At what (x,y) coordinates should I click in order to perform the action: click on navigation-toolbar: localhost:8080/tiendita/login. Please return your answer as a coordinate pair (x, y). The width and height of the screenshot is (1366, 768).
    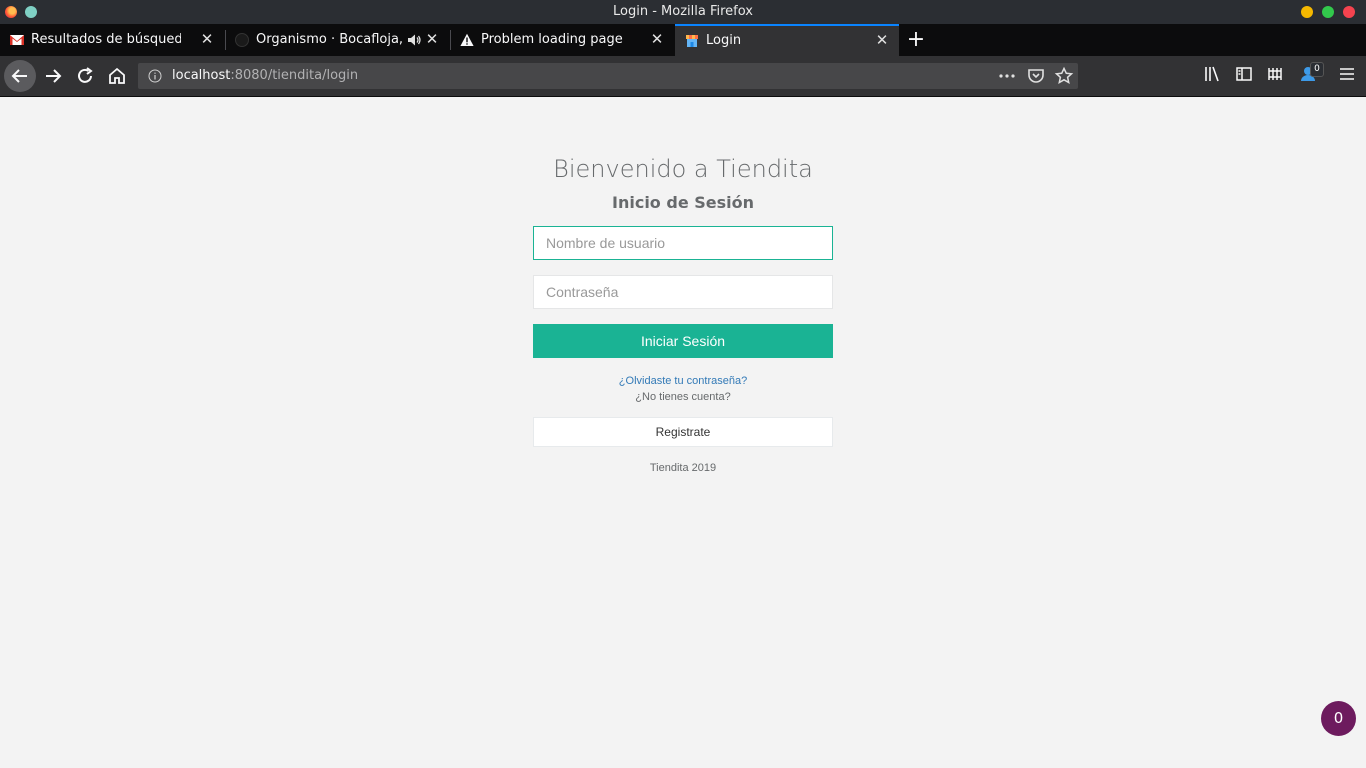
    Looking at the image, I should click on (683, 76).